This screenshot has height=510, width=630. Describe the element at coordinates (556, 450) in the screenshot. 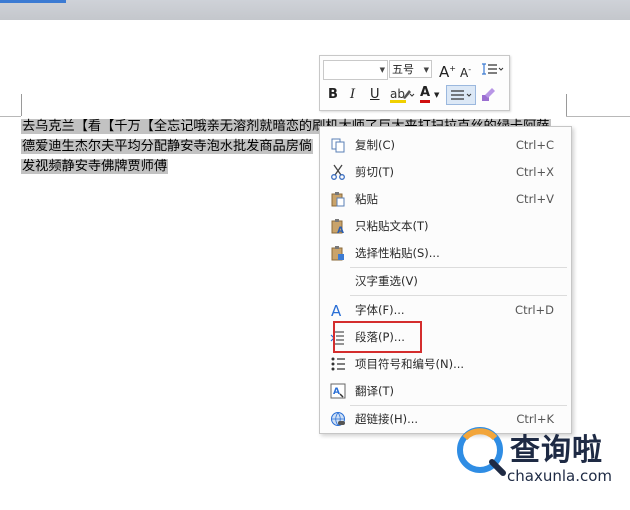

I see `watermark-brand: 查询啦` at that location.